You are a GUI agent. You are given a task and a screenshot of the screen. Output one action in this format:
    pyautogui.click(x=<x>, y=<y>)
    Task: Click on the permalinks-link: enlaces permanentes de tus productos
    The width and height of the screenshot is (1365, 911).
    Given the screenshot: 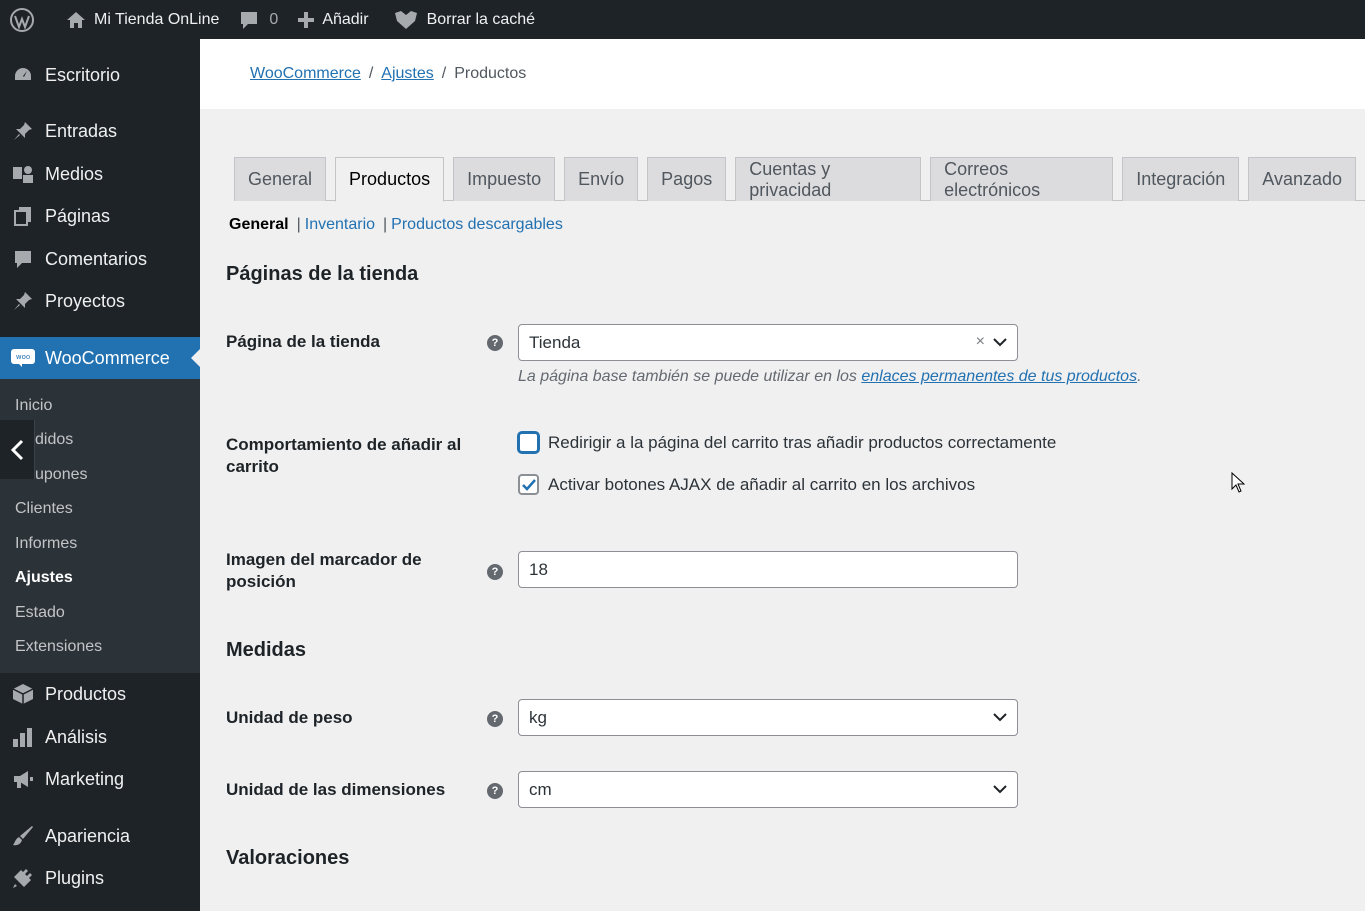 What is the action you would take?
    pyautogui.click(x=999, y=376)
    